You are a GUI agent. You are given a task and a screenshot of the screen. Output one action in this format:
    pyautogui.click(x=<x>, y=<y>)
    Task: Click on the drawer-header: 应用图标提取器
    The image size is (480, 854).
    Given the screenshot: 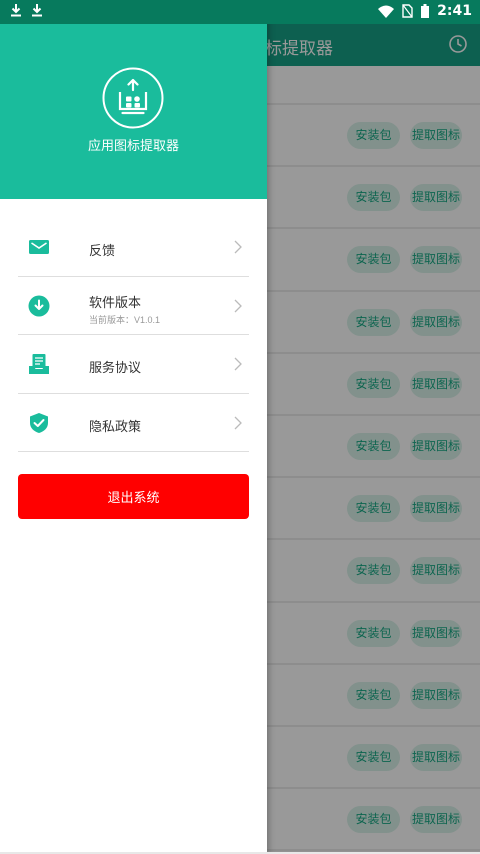 What is the action you would take?
    pyautogui.click(x=133, y=99)
    